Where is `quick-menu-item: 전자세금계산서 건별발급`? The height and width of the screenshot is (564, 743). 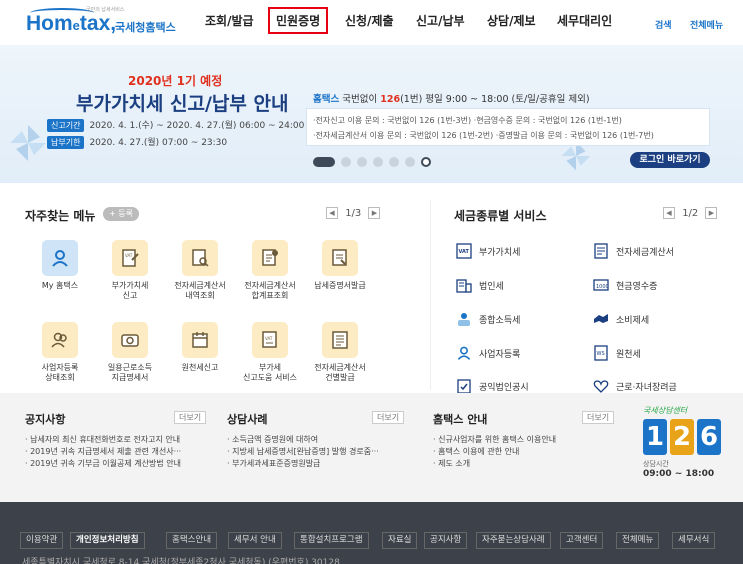 quick-menu-item: 전자세금계산서 건별발급 is located at coordinates (340, 352).